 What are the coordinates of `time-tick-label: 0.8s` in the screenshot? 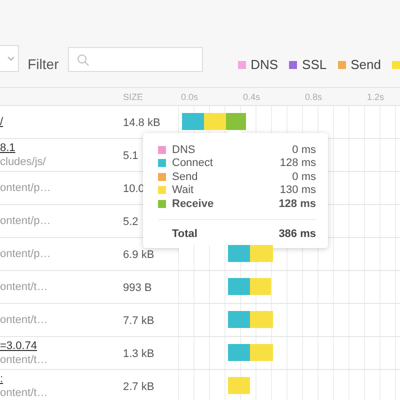 It's located at (313, 97).